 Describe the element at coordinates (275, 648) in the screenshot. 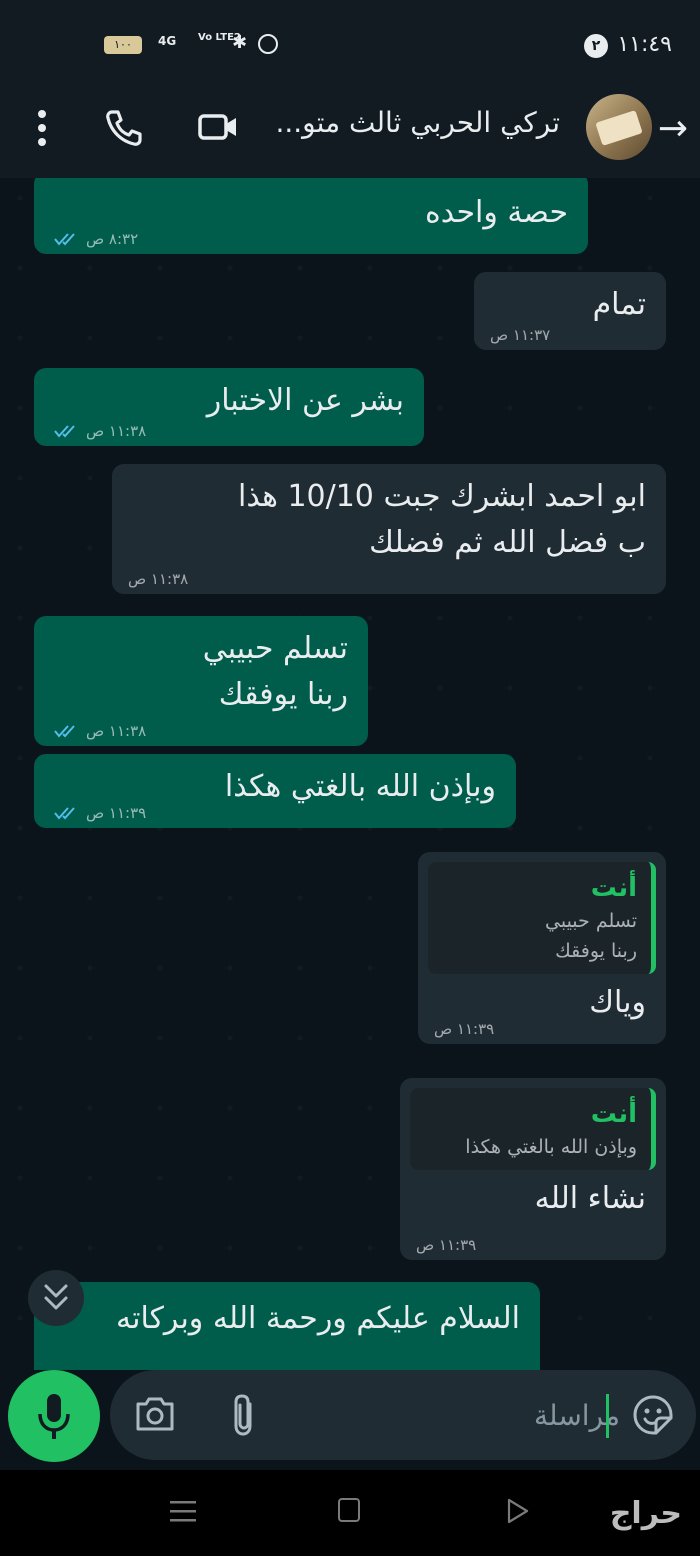

I see `message-text: تسلم حبيبي` at that location.